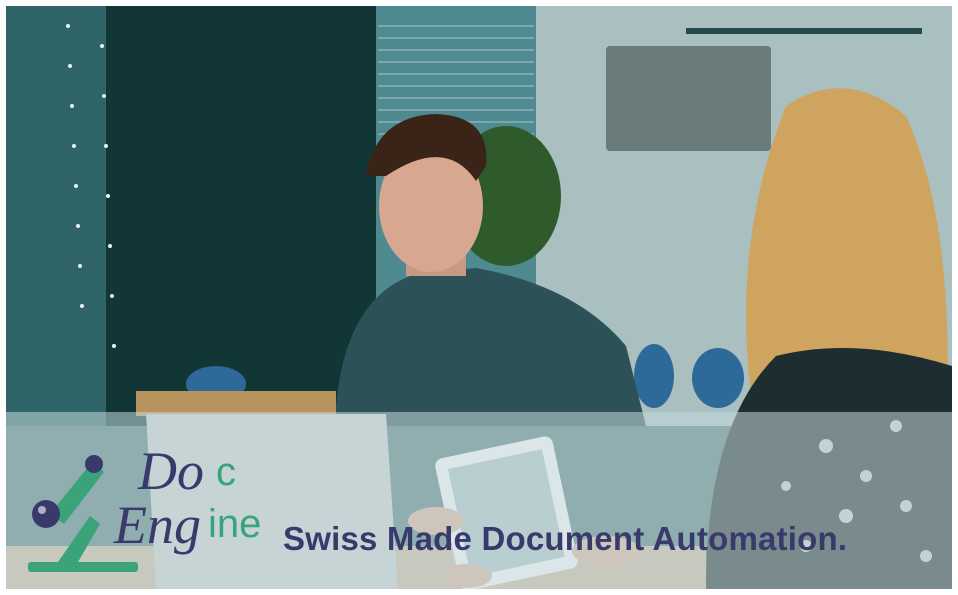  I want to click on docengine-logo: Do c Eng ine, so click(148, 512).